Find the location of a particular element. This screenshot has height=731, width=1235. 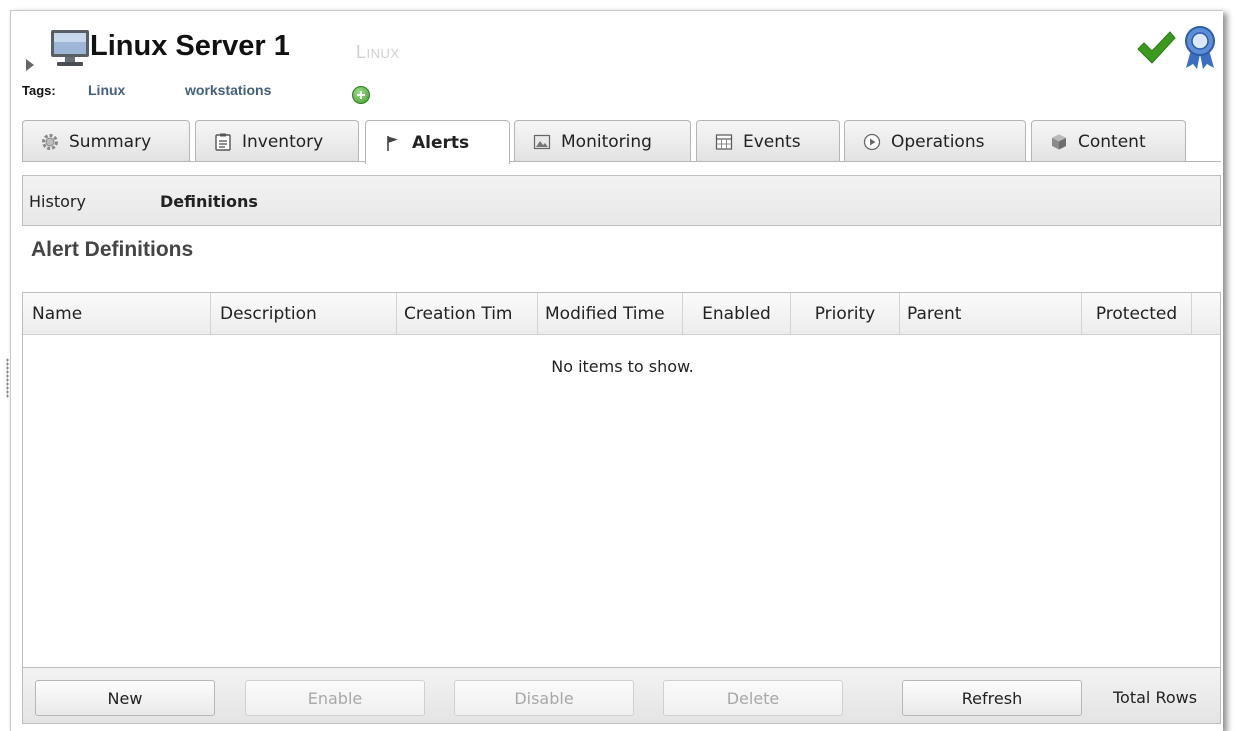

resource-type: Linux is located at coordinates (378, 52).